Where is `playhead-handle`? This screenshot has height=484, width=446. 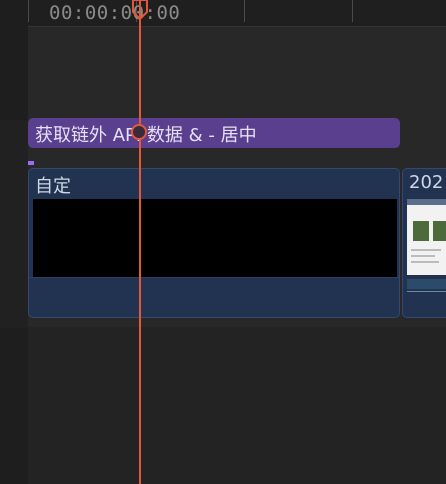
playhead-handle is located at coordinates (140, 10).